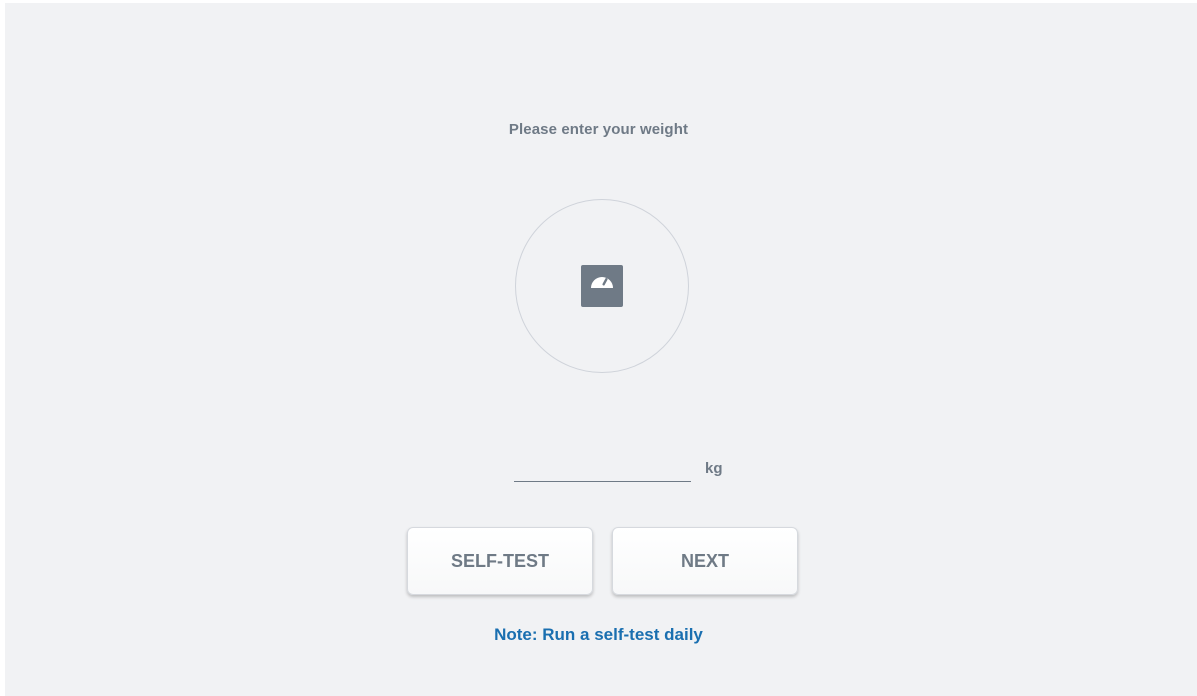 Image resolution: width=1197 pixels, height=696 pixels. I want to click on self-test-note: Note: Run a self-test daily, so click(598, 634).